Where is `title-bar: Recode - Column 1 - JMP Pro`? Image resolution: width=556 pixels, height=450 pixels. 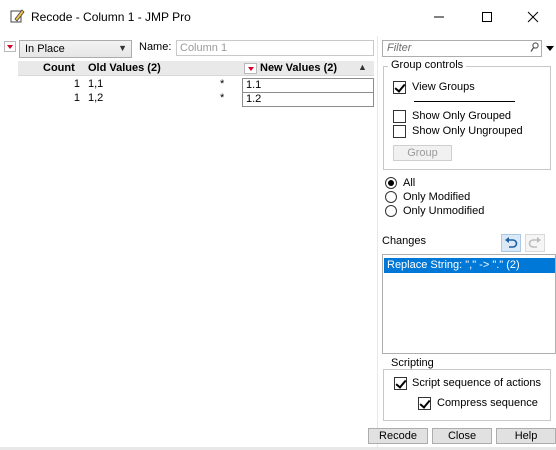 title-bar: Recode - Column 1 - JMP Pro is located at coordinates (278, 17).